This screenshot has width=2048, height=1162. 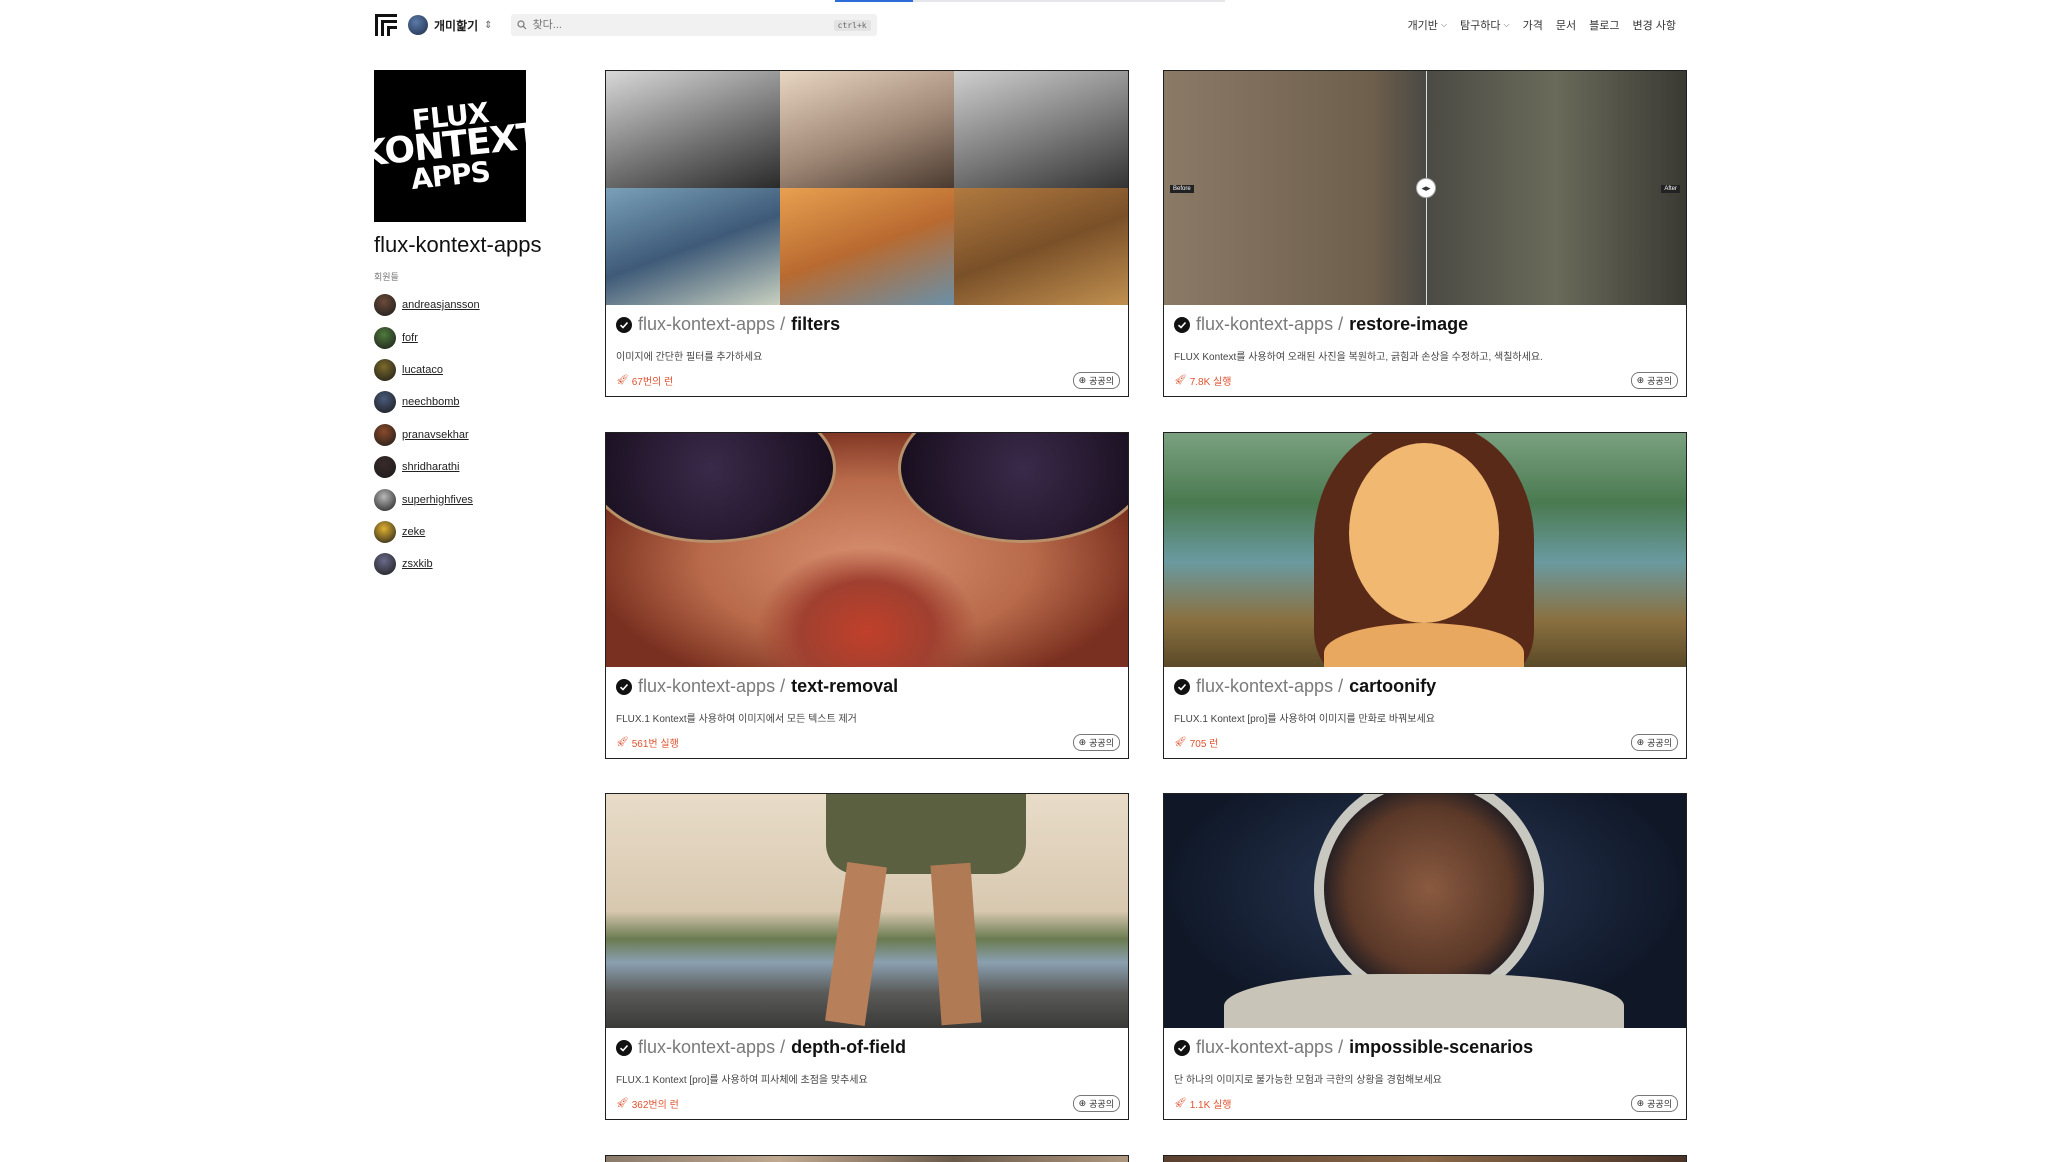 I want to click on model-title: flux-kontext-apps / cartoonify, so click(x=1305, y=686).